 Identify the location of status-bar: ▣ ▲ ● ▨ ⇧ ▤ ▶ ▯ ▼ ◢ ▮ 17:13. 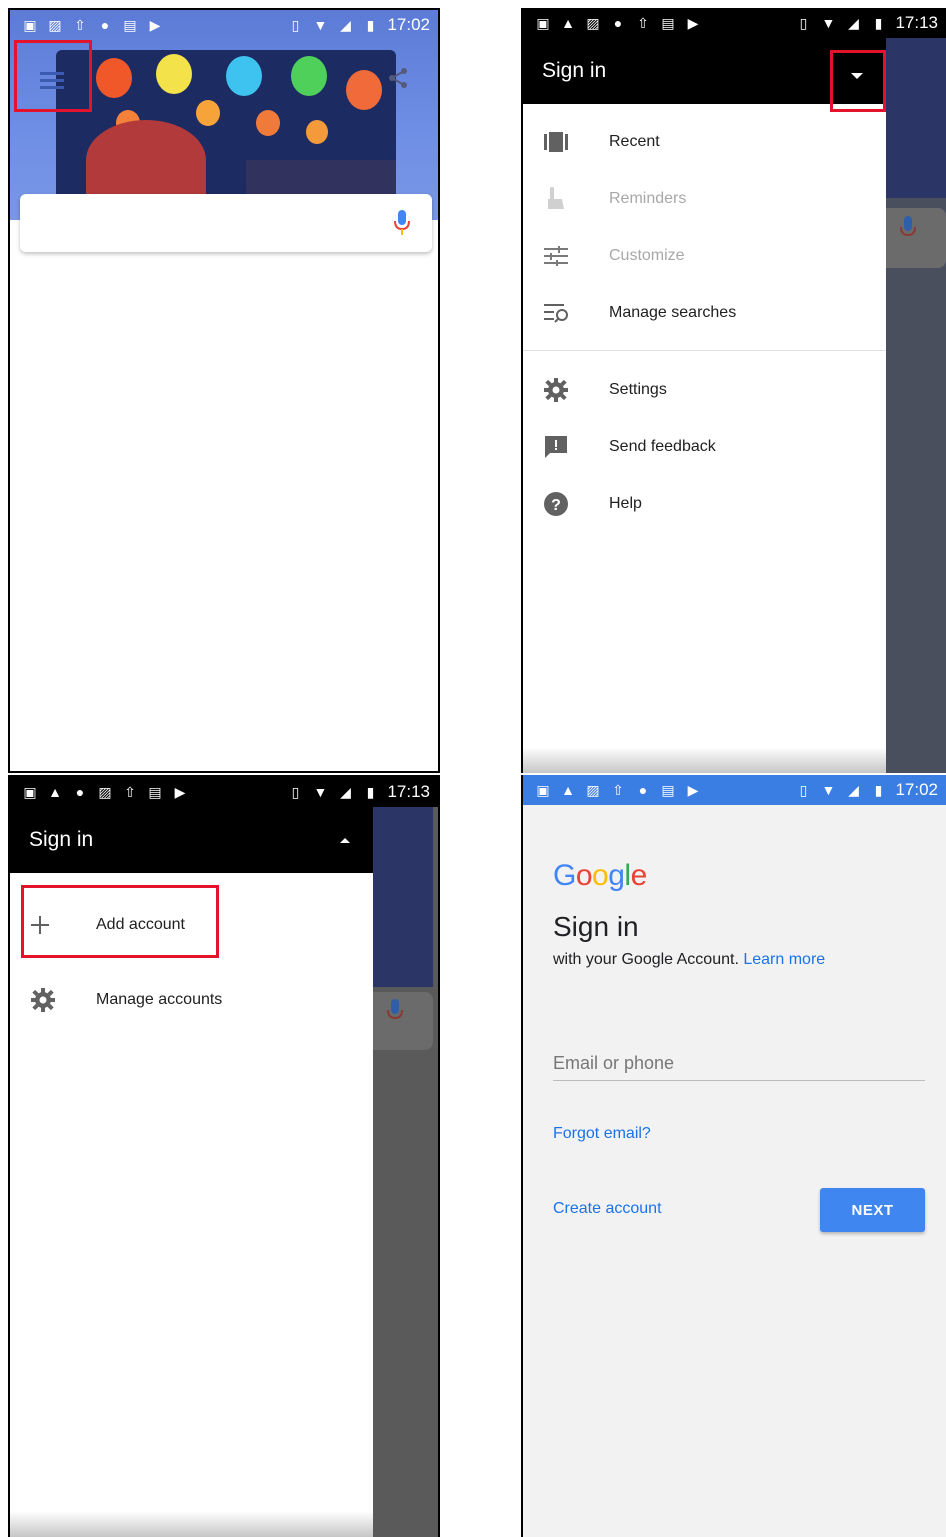
(224, 792).